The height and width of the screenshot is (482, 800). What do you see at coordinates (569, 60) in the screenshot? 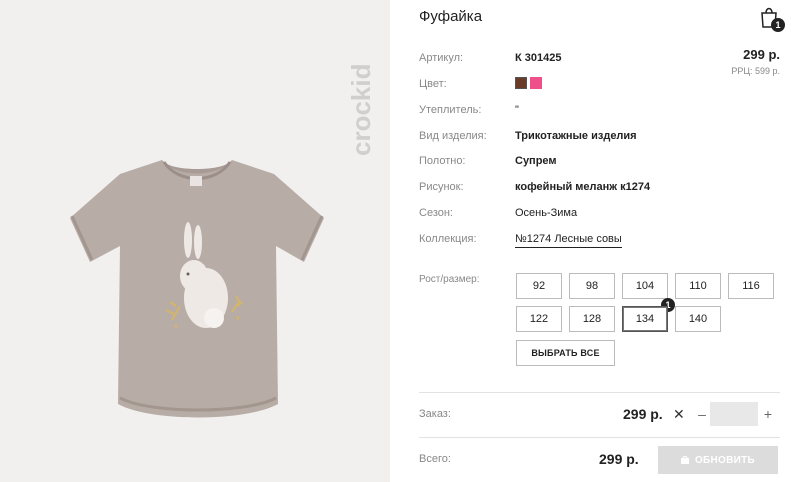
I see `attr-article: Артикул: К 301425` at bounding box center [569, 60].